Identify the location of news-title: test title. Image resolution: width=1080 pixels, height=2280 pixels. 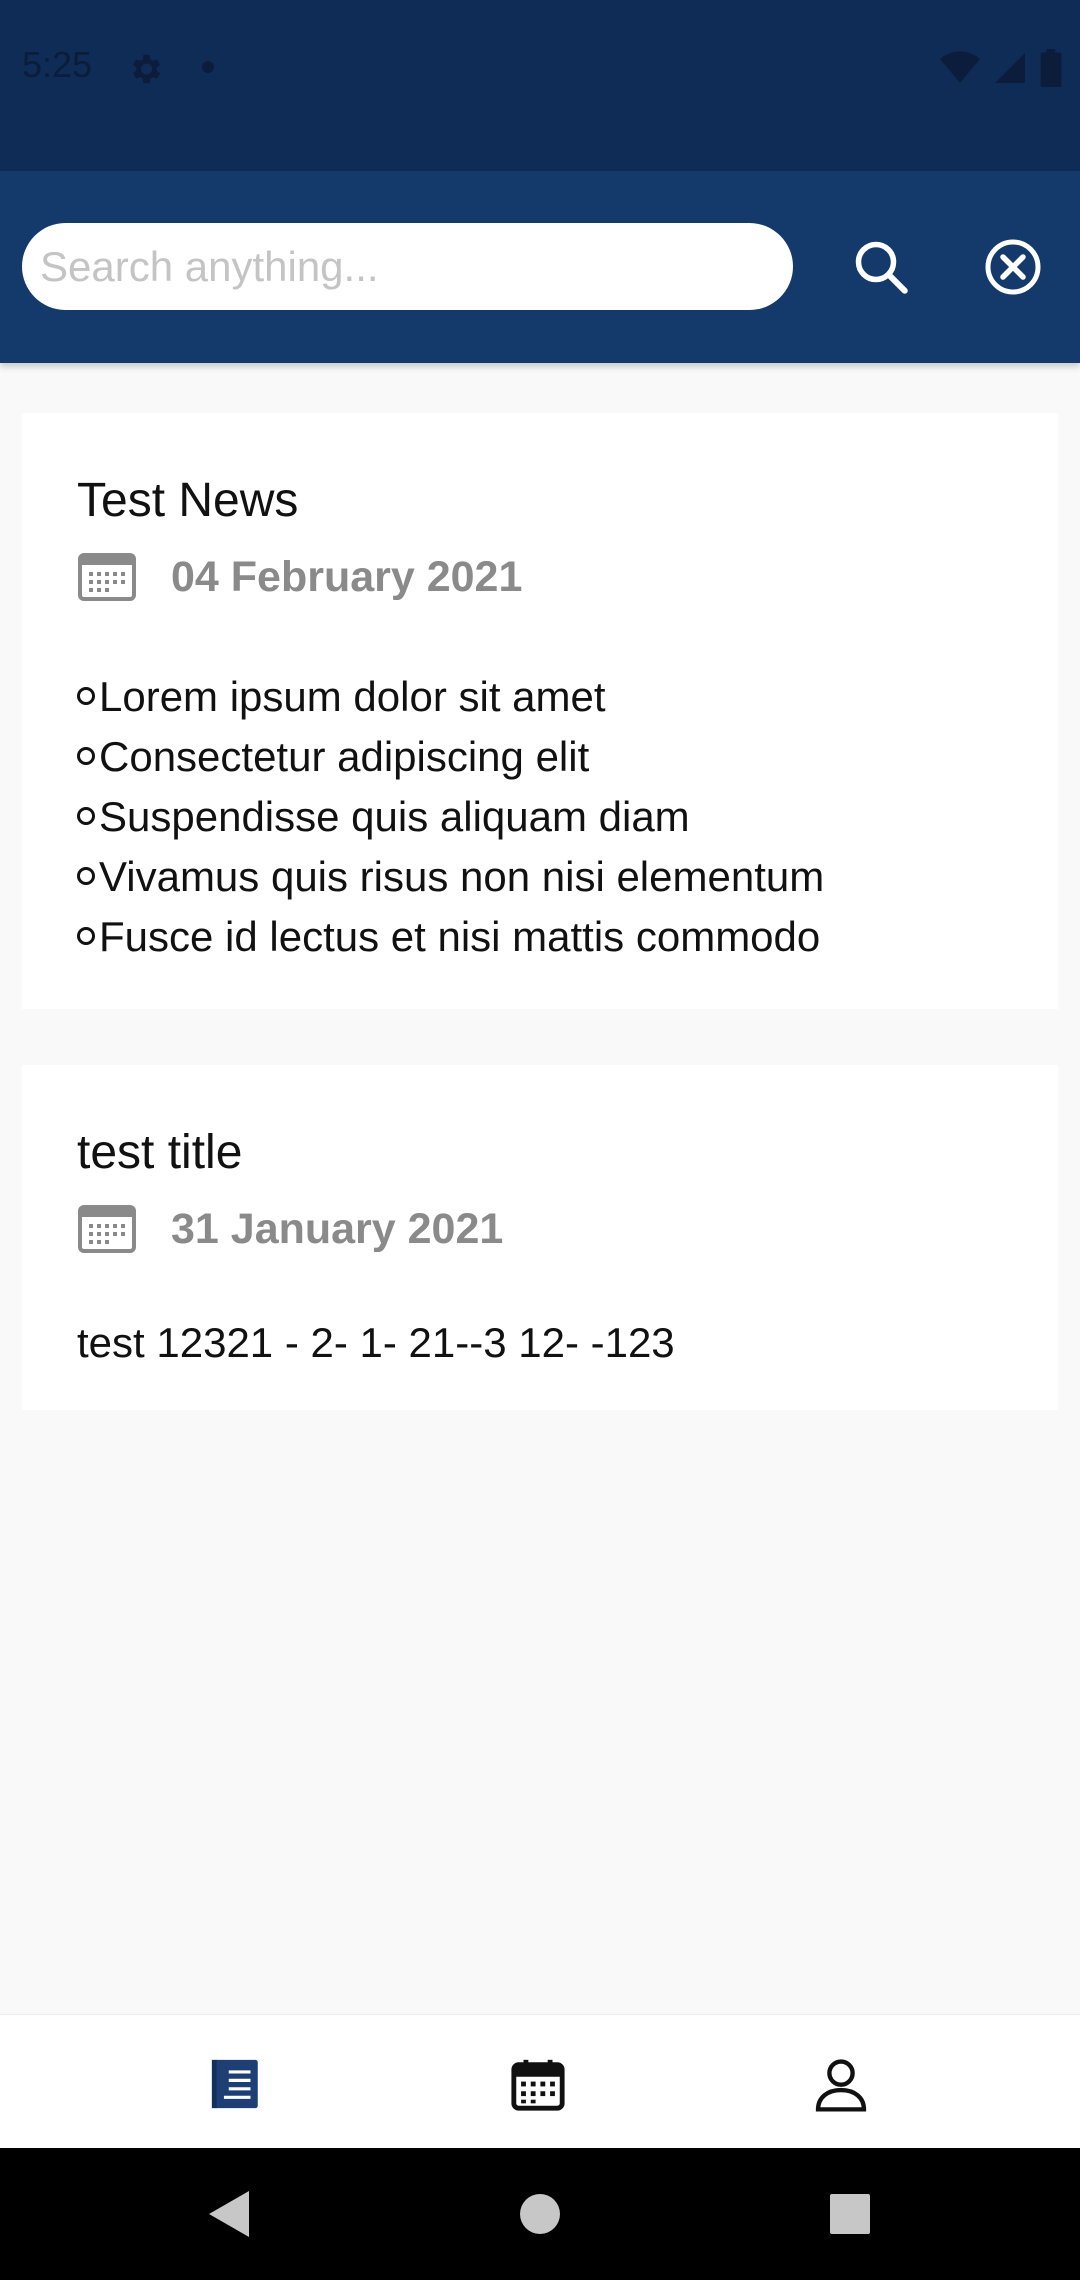
(160, 1152).